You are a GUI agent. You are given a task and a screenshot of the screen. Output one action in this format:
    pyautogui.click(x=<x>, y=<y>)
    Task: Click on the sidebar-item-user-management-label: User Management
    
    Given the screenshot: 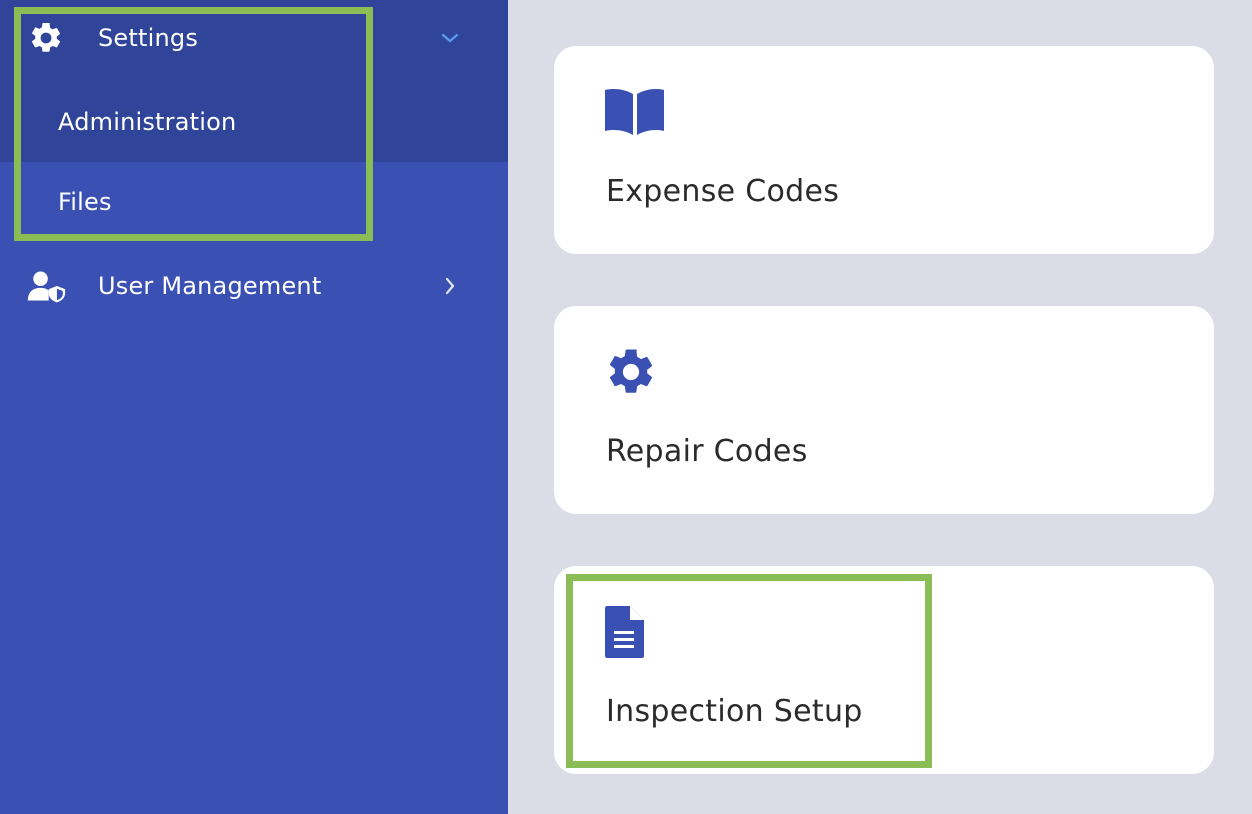 What is the action you would take?
    pyautogui.click(x=210, y=286)
    